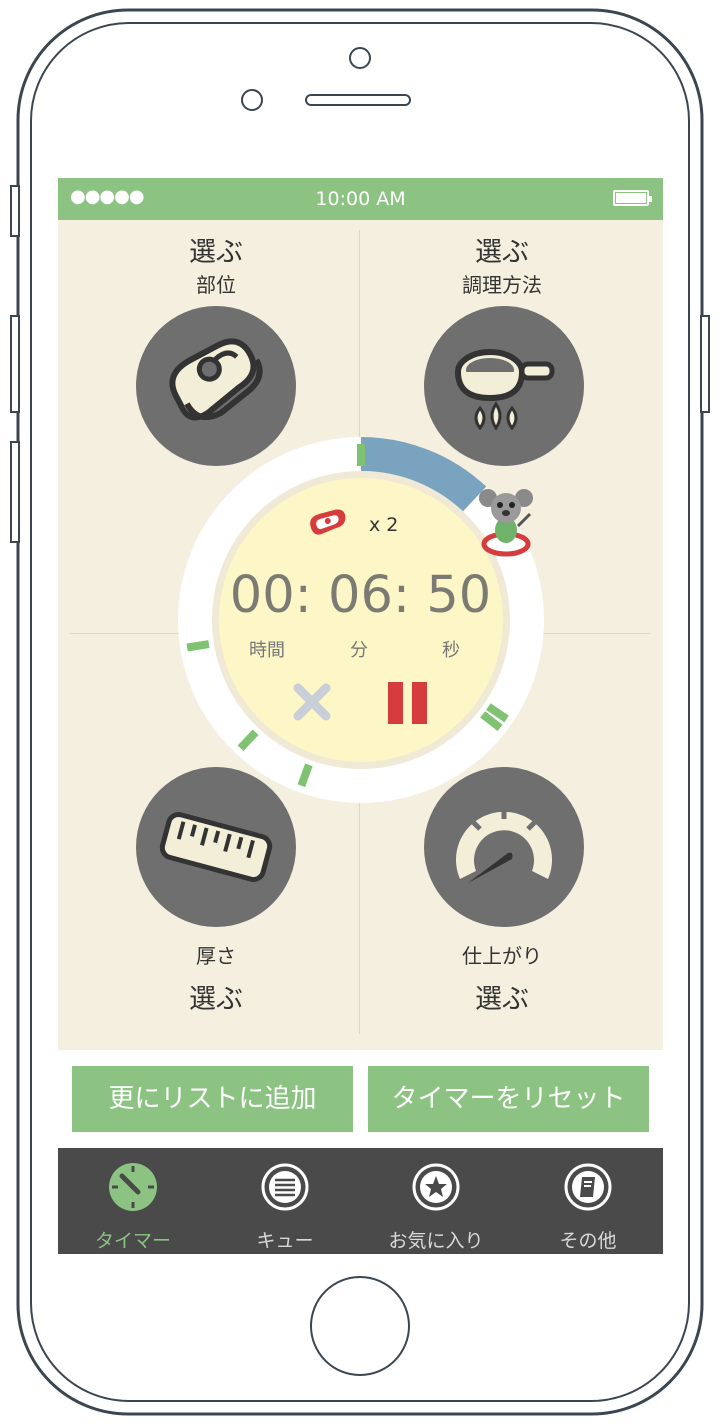 This screenshot has height=1424, width=720. I want to click on tab-queue: キュー, so click(285, 1201).